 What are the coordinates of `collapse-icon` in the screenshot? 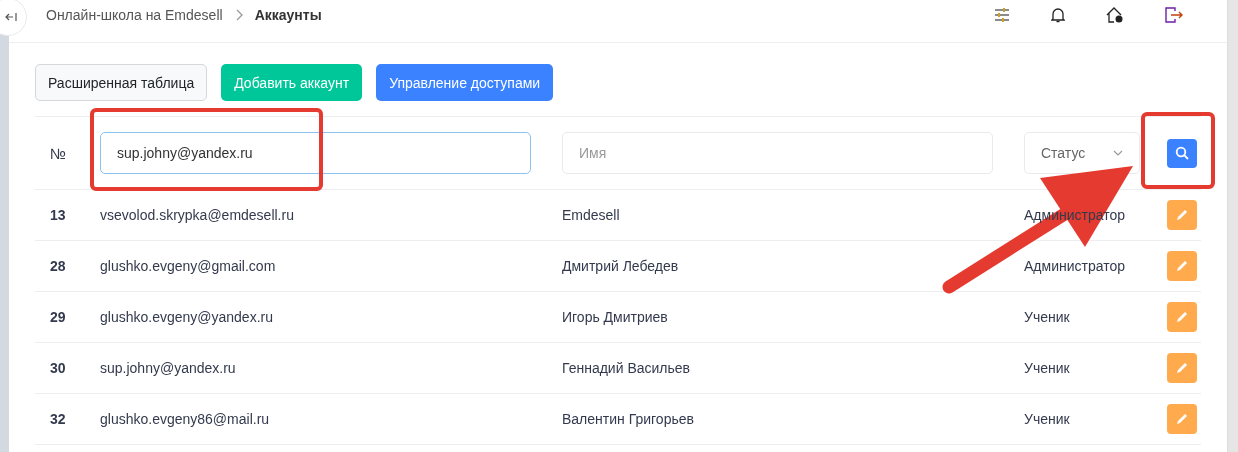 It's located at (11, 17).